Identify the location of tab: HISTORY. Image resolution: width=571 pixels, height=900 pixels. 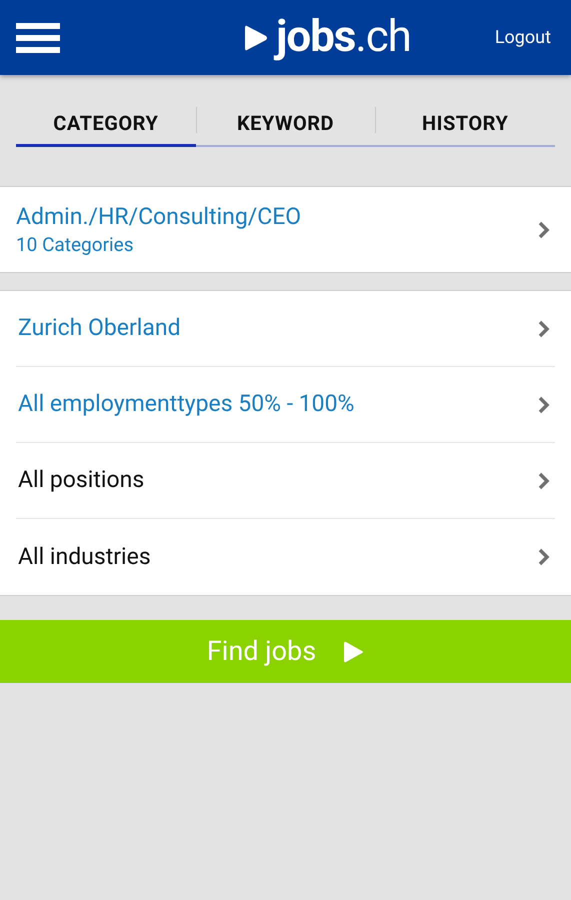
(465, 124).